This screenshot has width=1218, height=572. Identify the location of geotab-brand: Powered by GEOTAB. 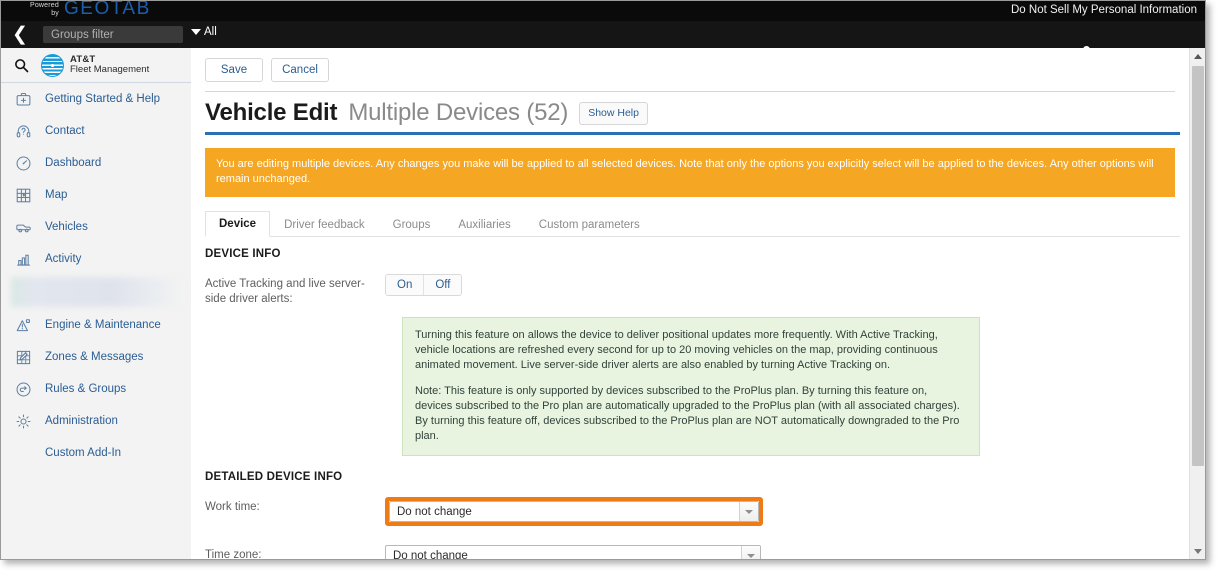
(85, 9).